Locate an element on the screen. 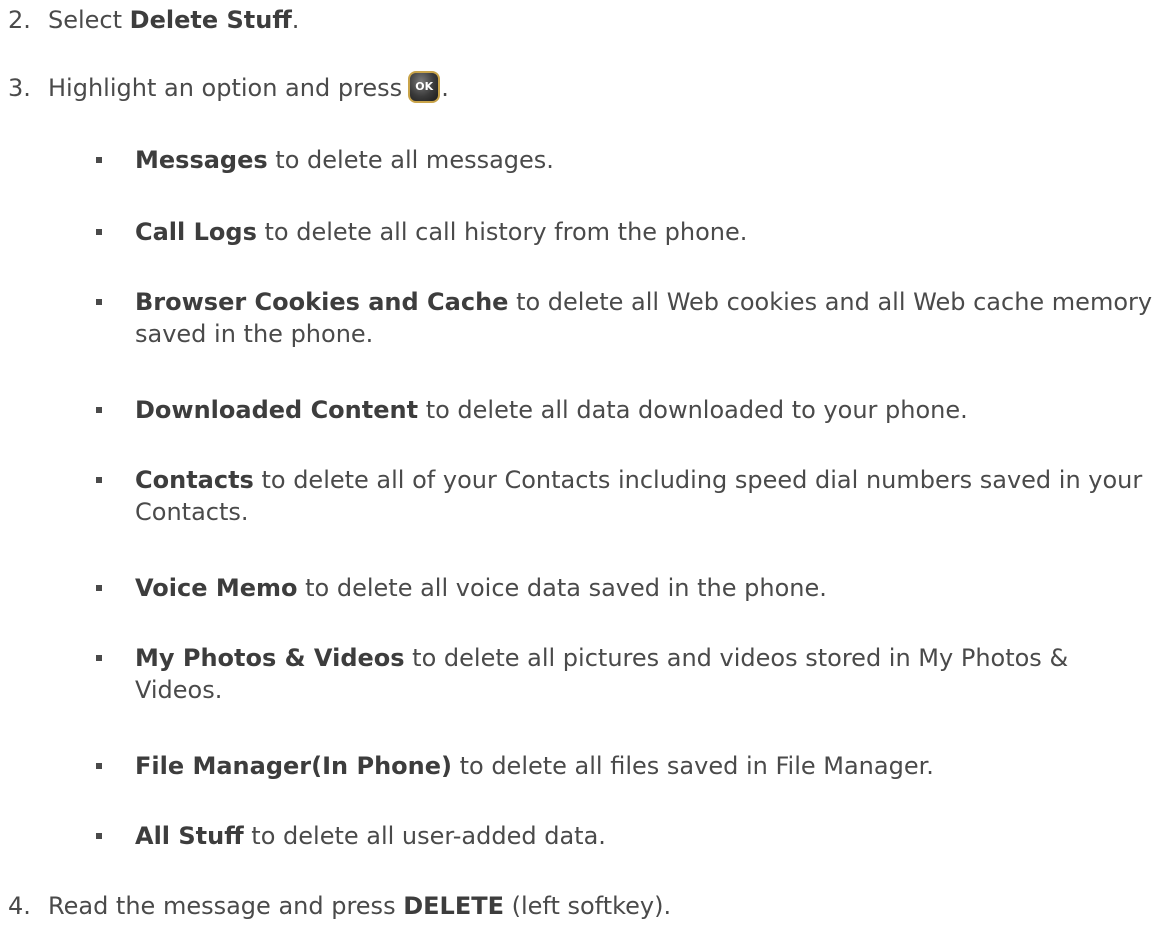 The width and height of the screenshot is (1171, 936). step-number: 2. is located at coordinates (19, 20).